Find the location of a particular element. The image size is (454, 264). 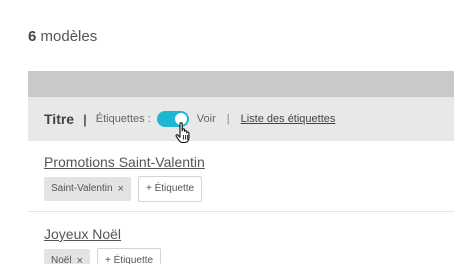

tag-list: Saint-Valentin × + Étiquette is located at coordinates (244, 189).